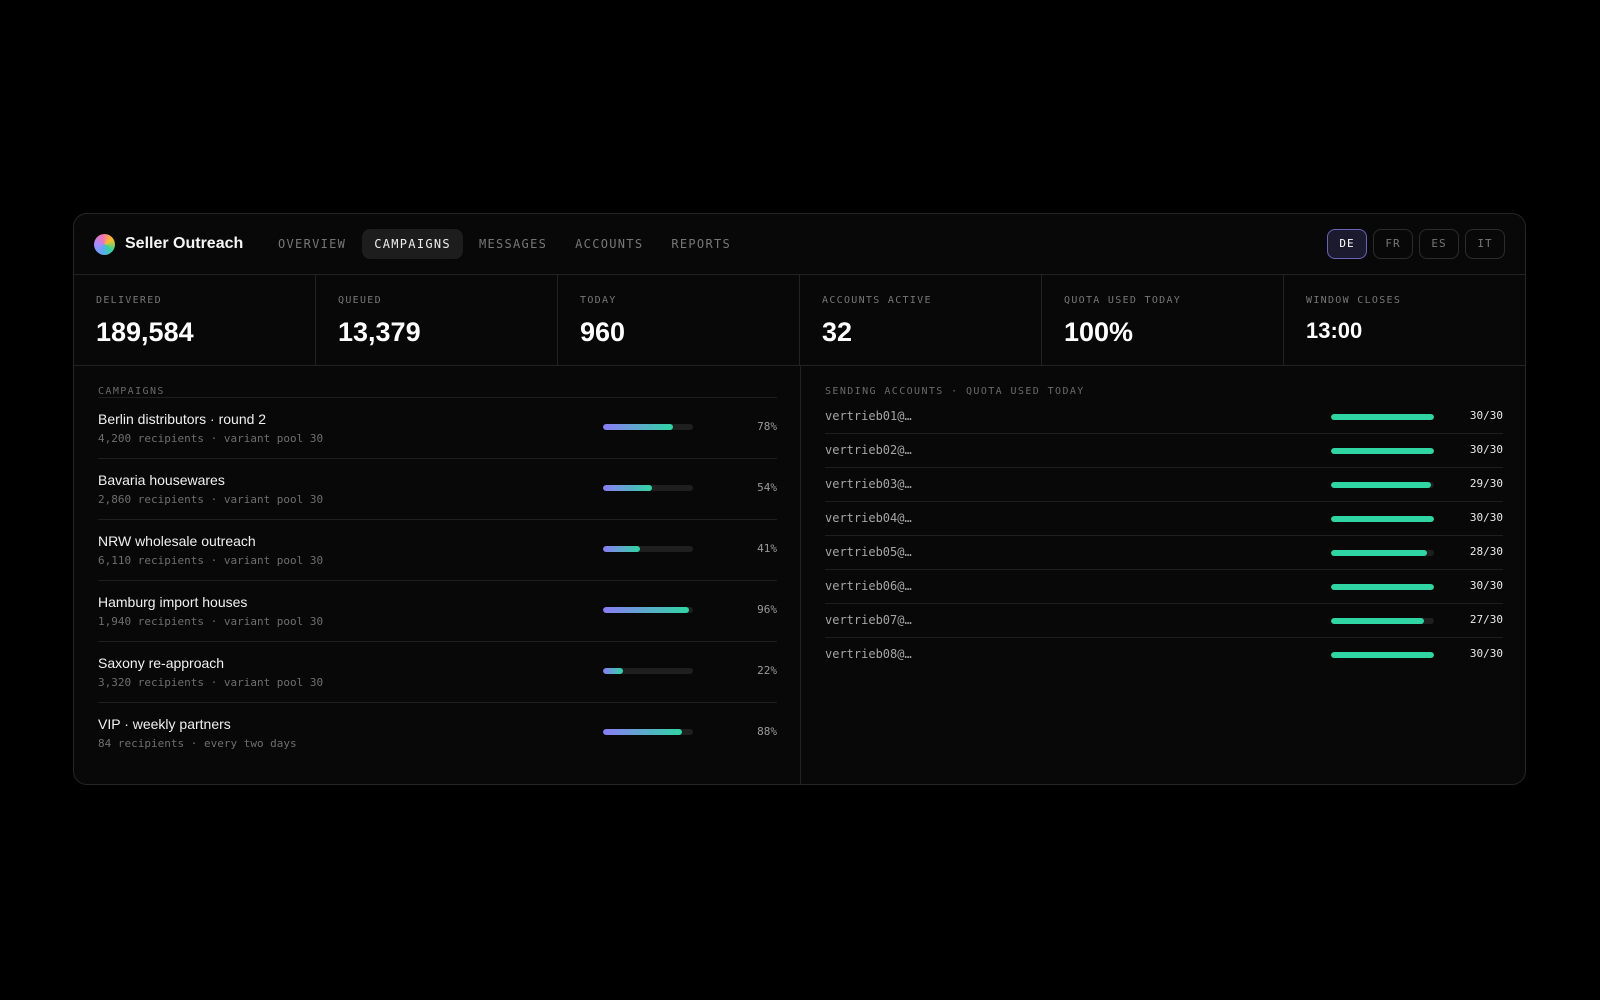 This screenshot has height=1000, width=1600. I want to click on stat-label: WINDOW CLOSES, so click(1354, 300).